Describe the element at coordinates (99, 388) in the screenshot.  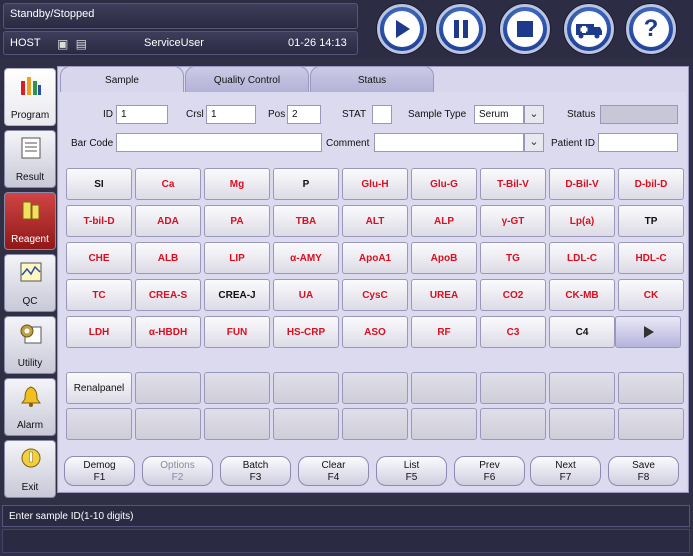
I see `panel-button: Renalpanel` at that location.